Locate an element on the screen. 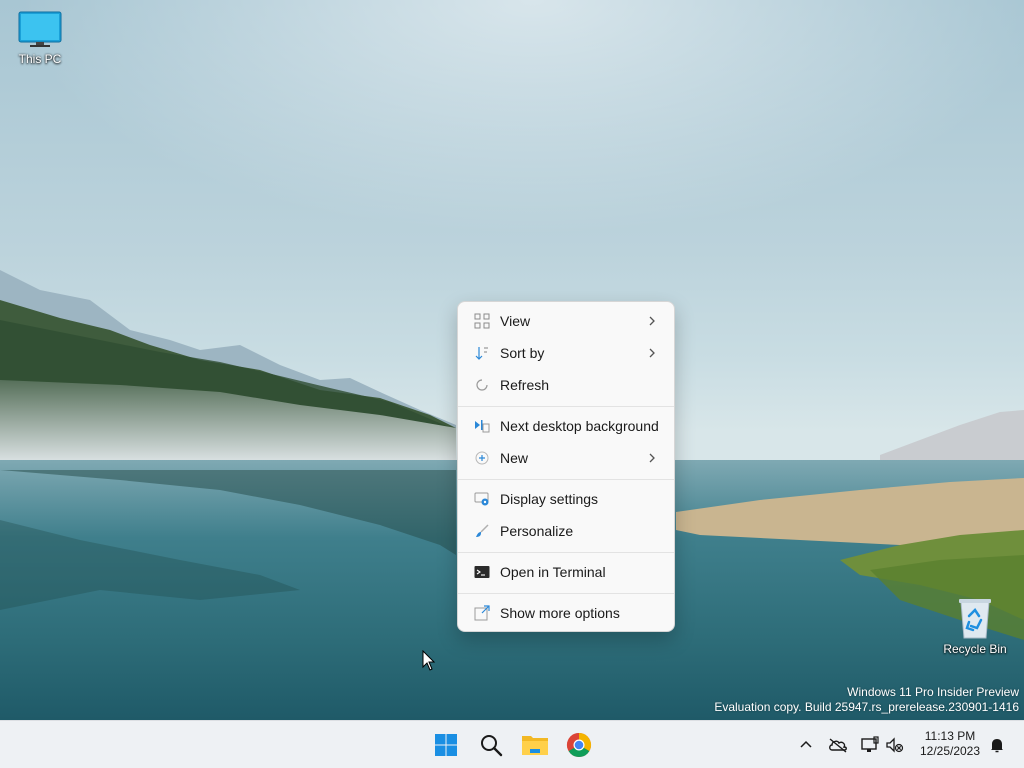  volume-tray-button is located at coordinates (895, 745).